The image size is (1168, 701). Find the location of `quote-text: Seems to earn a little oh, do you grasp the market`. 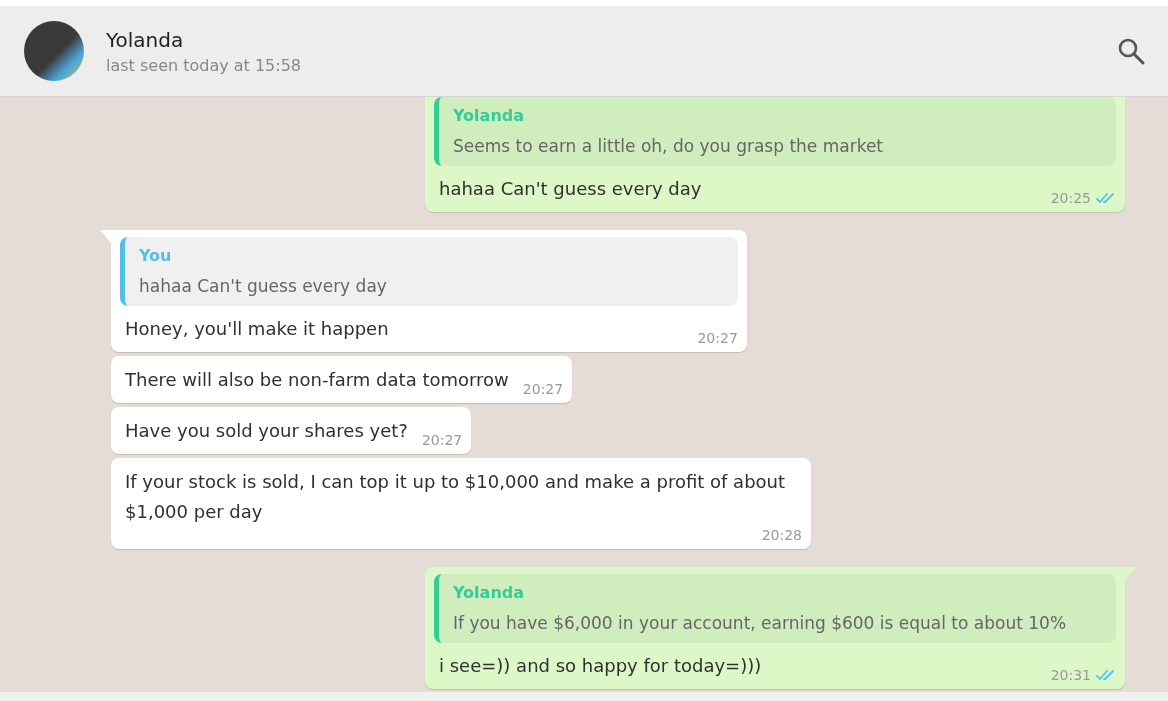

quote-text: Seems to earn a little oh, do you grasp the market is located at coordinates (669, 146).